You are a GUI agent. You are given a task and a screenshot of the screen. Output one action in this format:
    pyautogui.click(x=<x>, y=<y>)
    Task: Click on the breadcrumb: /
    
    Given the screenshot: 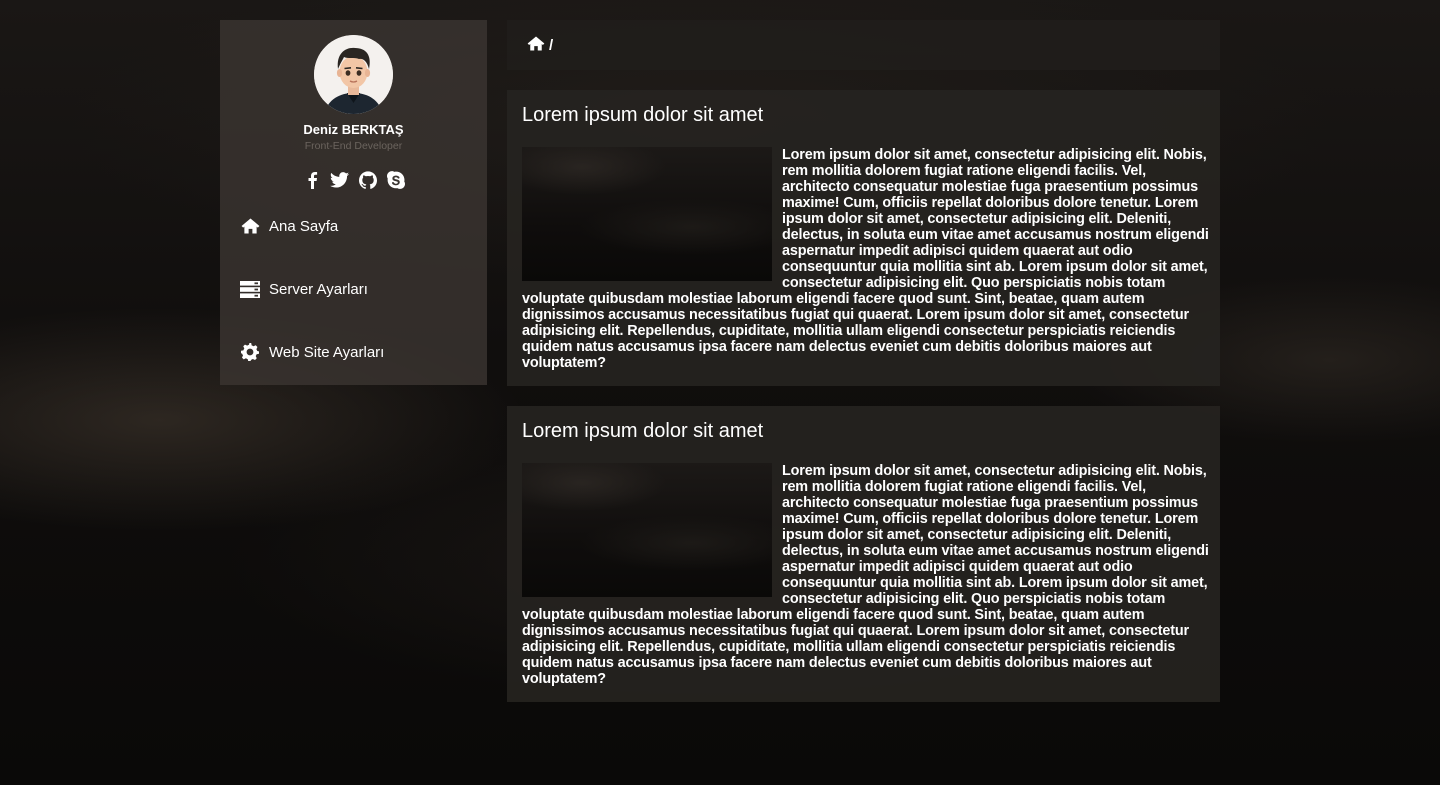 What is the action you would take?
    pyautogui.click(x=863, y=45)
    